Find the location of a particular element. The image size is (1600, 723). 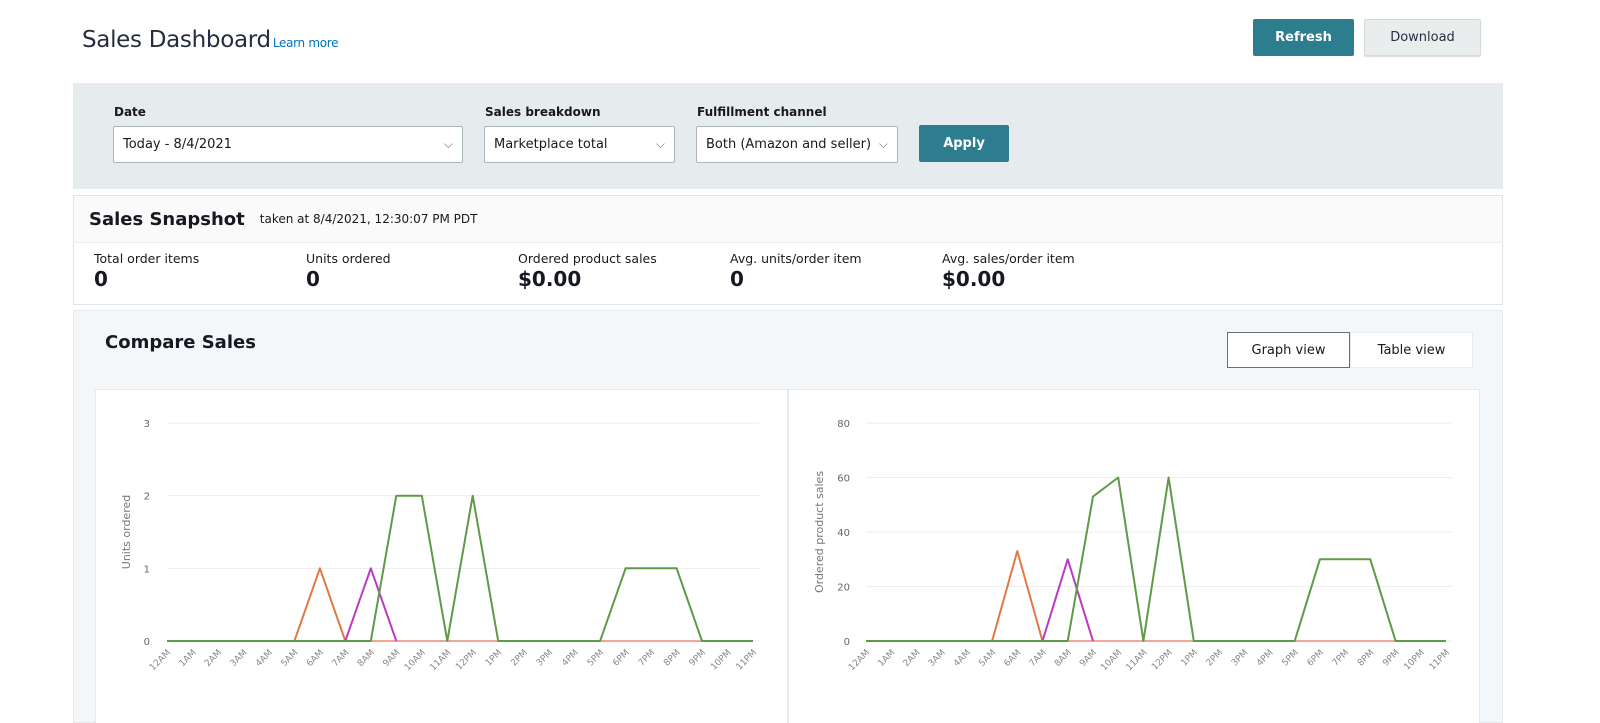

fulfillment-channel-select: Both (Amazon and seller) ⌵ is located at coordinates (797, 144).